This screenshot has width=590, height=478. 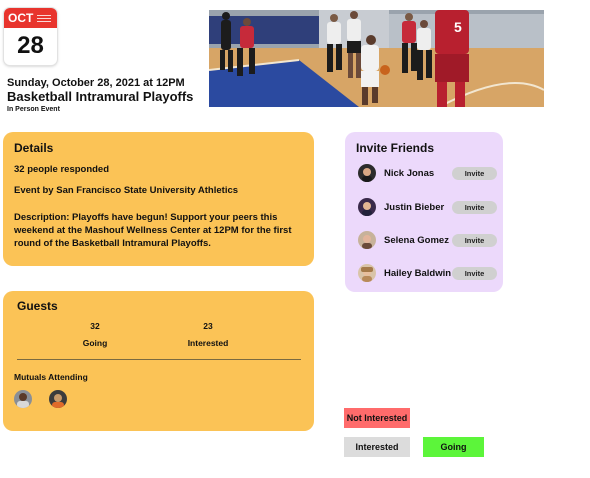 I want to click on going-button: Going, so click(x=453, y=447).